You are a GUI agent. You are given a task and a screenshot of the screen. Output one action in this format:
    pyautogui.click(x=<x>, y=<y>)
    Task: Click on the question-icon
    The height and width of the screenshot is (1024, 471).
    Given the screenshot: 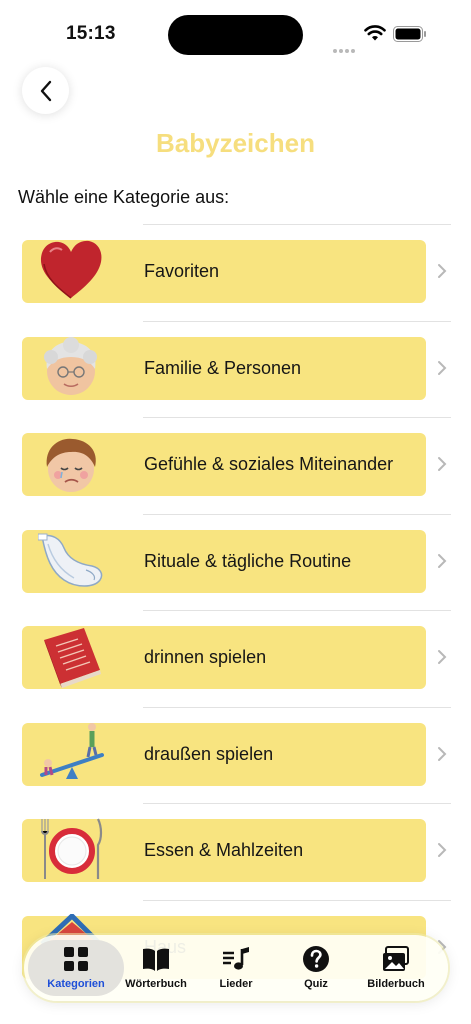 What is the action you would take?
    pyautogui.click(x=316, y=959)
    